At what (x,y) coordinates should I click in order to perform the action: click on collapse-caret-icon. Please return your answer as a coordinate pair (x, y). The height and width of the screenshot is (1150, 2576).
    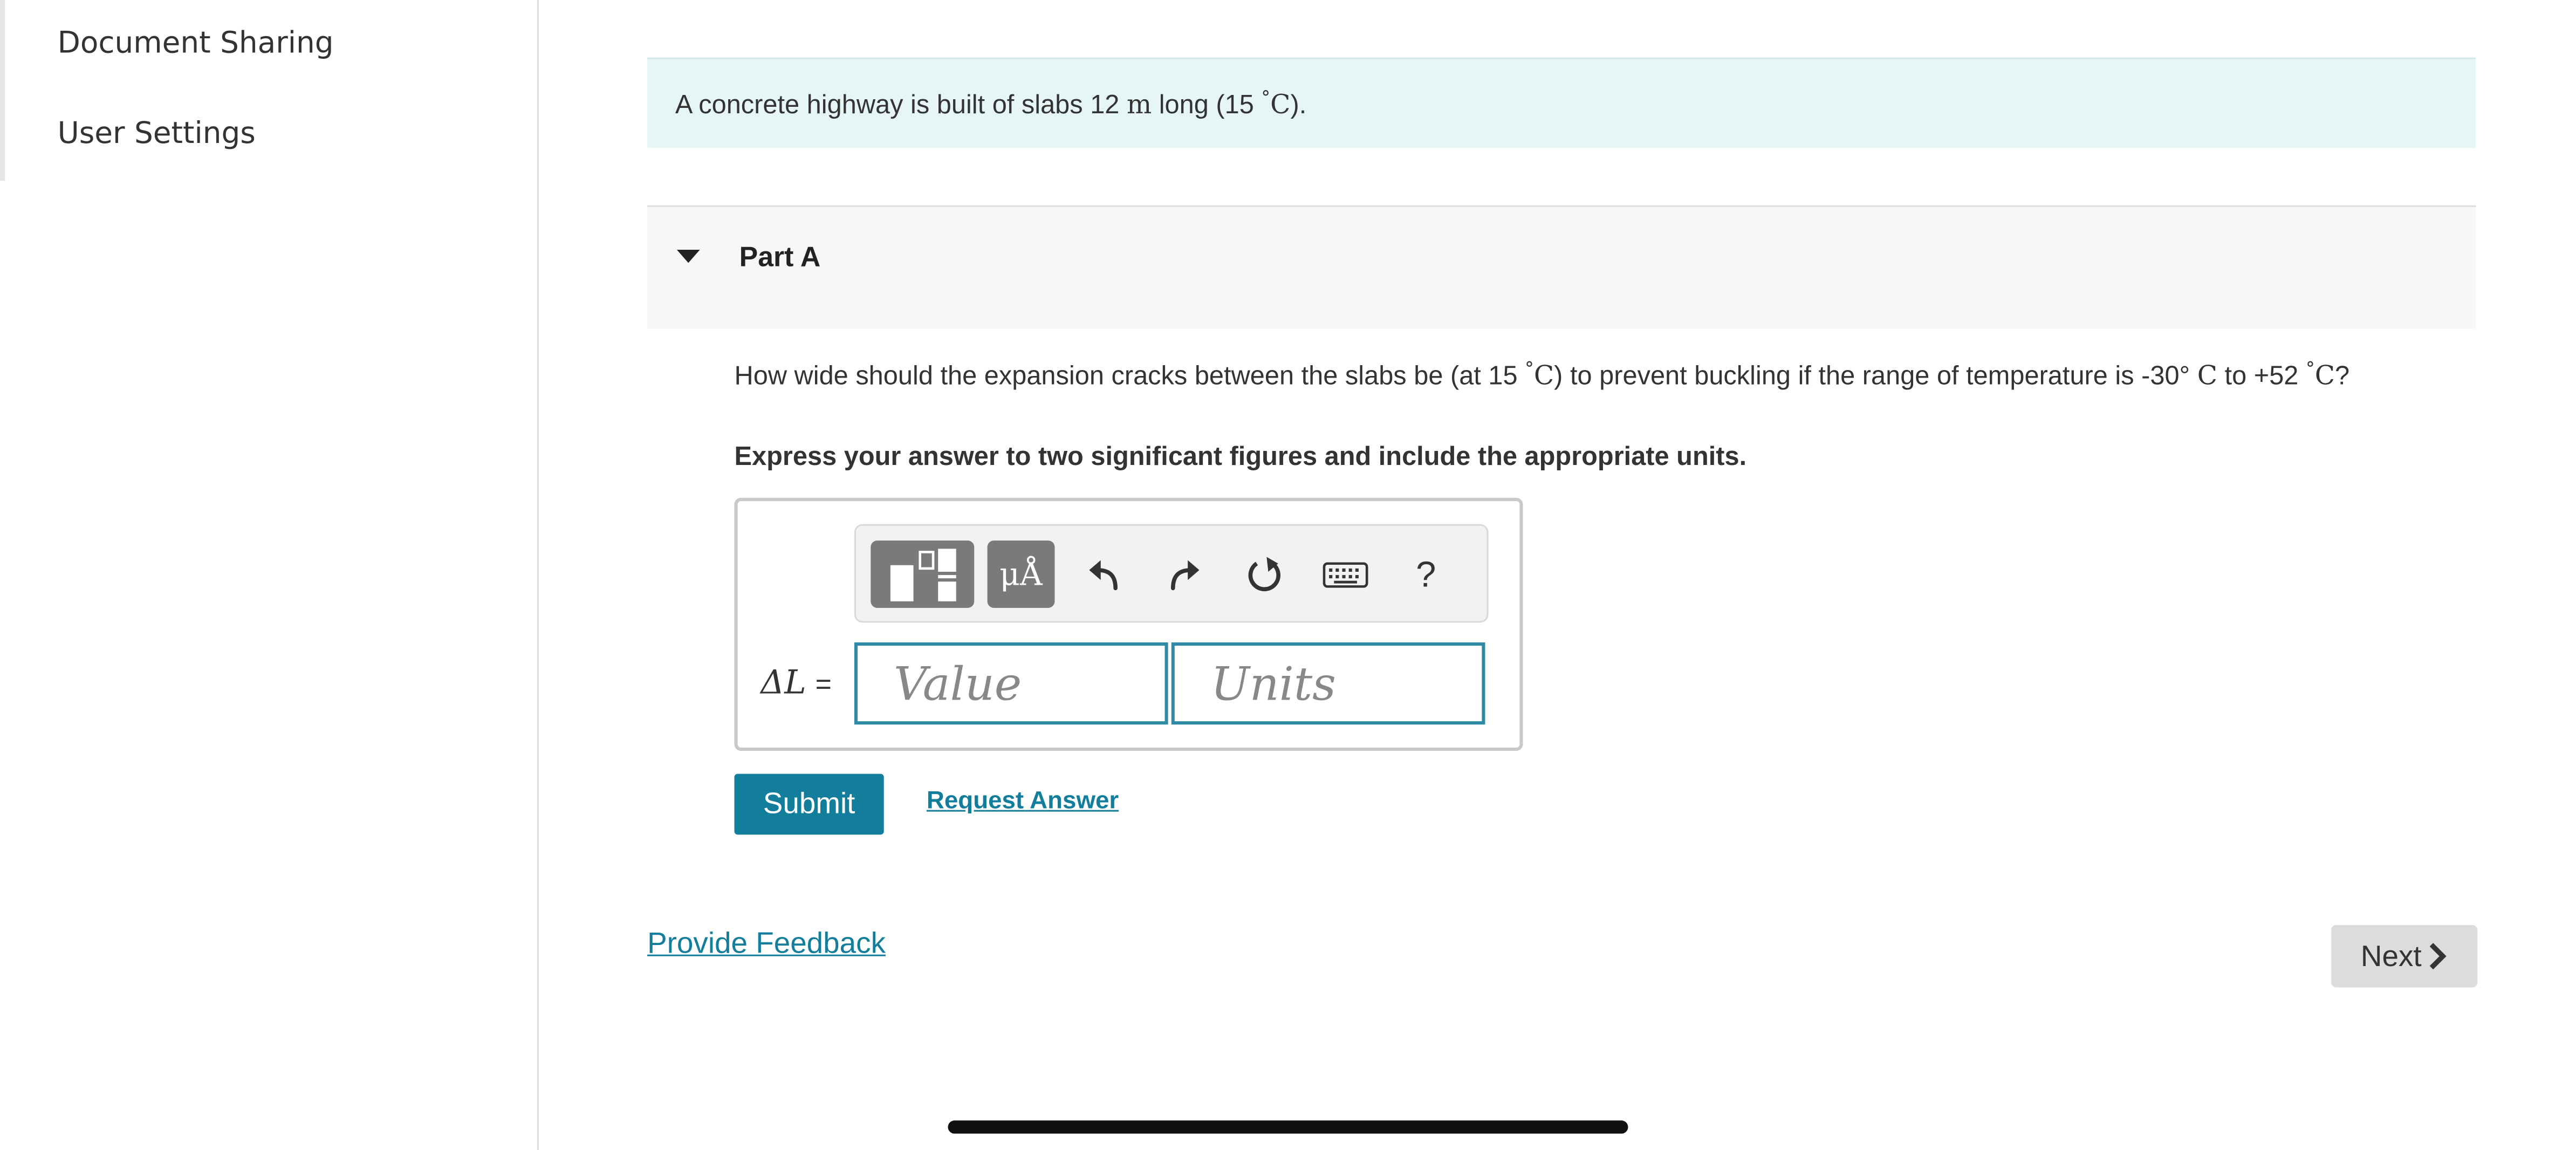
    Looking at the image, I should click on (688, 256).